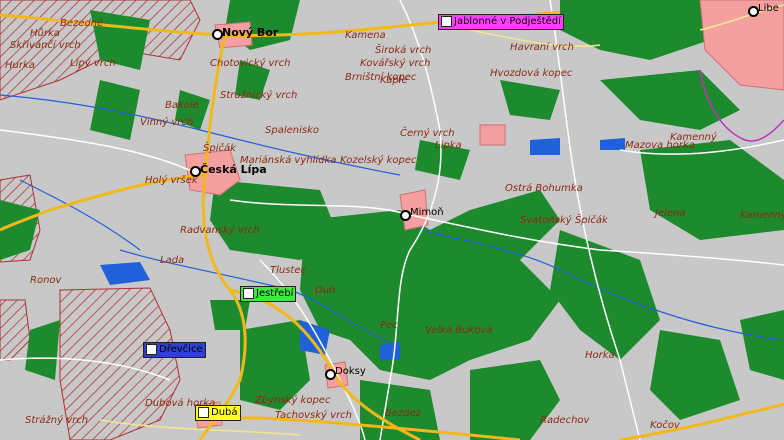  What do you see at coordinates (427, 133) in the screenshot?
I see `hill-label: Černý vrch` at bounding box center [427, 133].